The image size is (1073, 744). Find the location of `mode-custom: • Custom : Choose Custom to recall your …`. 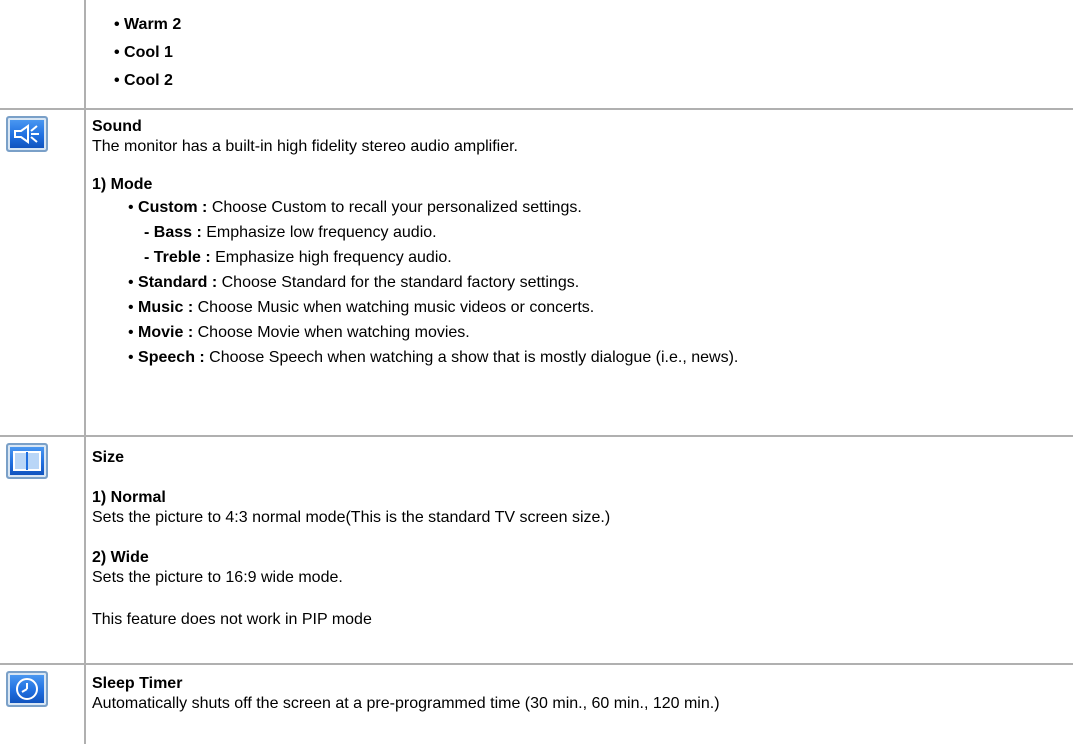

mode-custom: • Custom : Choose Custom to recall your … is located at coordinates (355, 207).